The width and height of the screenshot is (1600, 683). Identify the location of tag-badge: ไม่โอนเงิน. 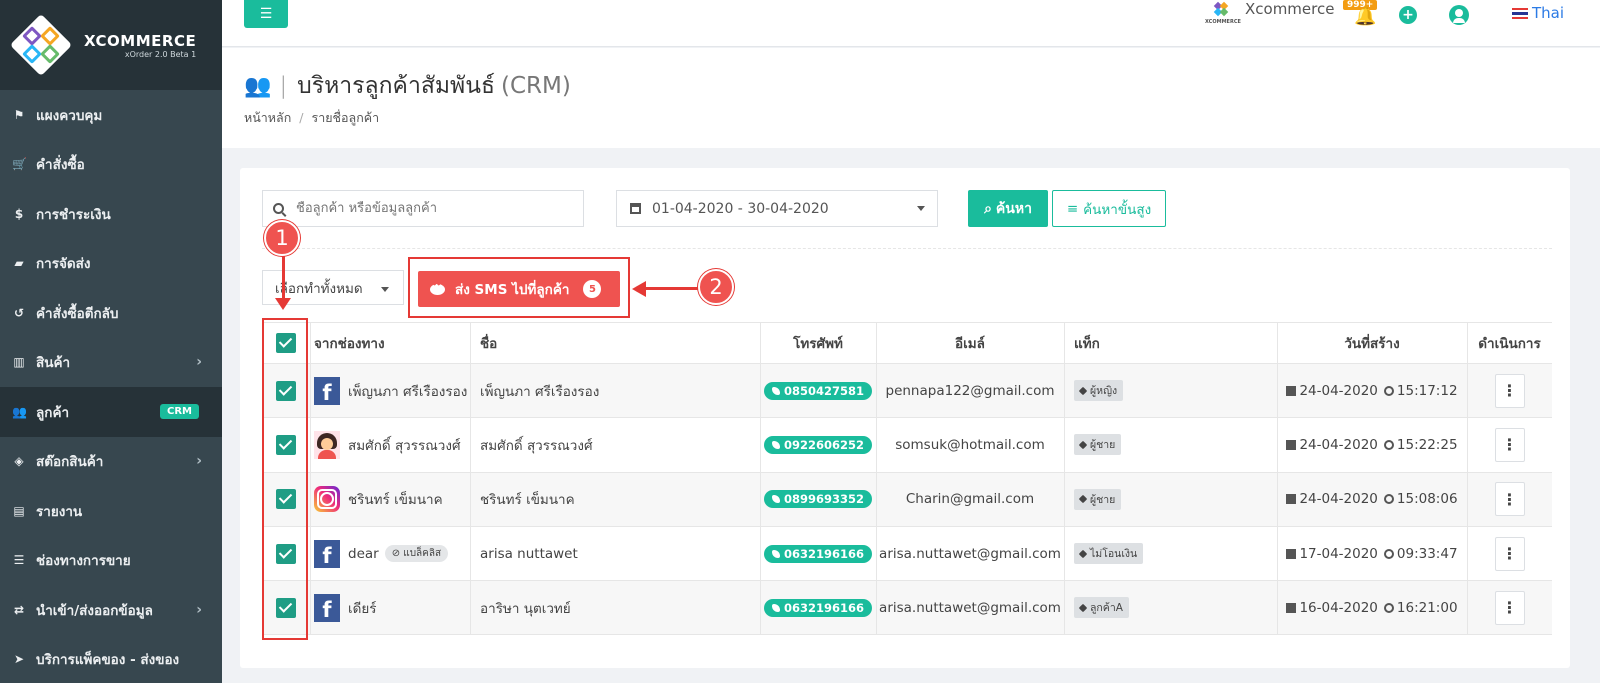
(1109, 554).